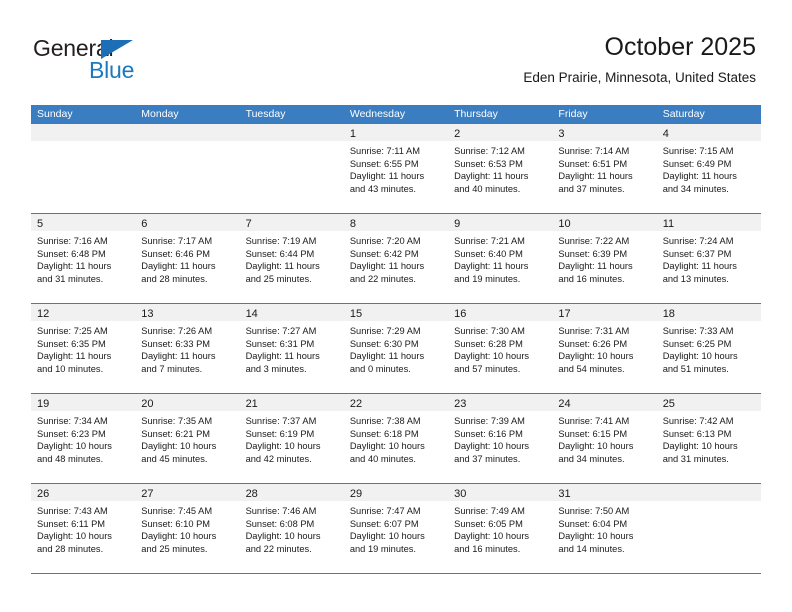  Describe the element at coordinates (187, 222) in the screenshot. I see `day-number-band: 6` at that location.